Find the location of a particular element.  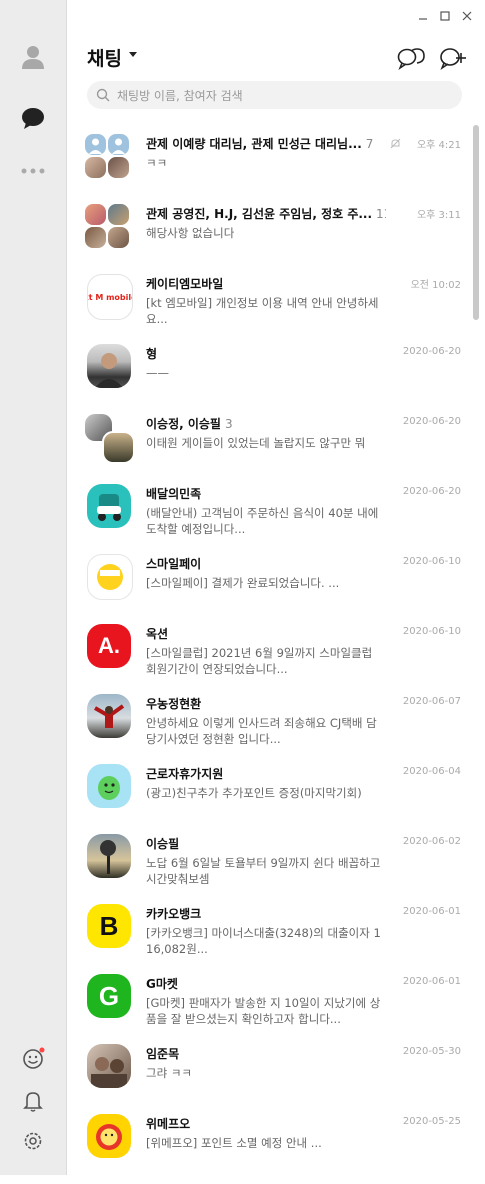

chat-time: 오후 3:11 is located at coordinates (438, 215).